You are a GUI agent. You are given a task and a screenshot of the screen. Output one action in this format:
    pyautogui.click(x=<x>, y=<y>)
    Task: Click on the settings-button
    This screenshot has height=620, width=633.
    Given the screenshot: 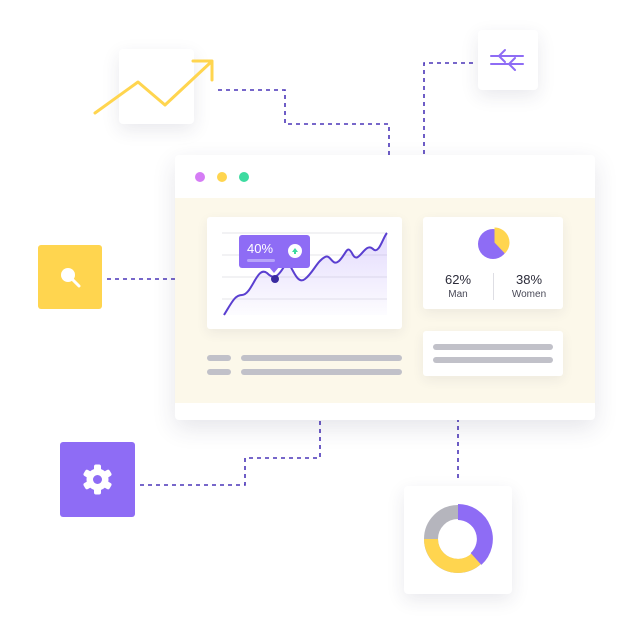 What is the action you would take?
    pyautogui.click(x=97, y=479)
    